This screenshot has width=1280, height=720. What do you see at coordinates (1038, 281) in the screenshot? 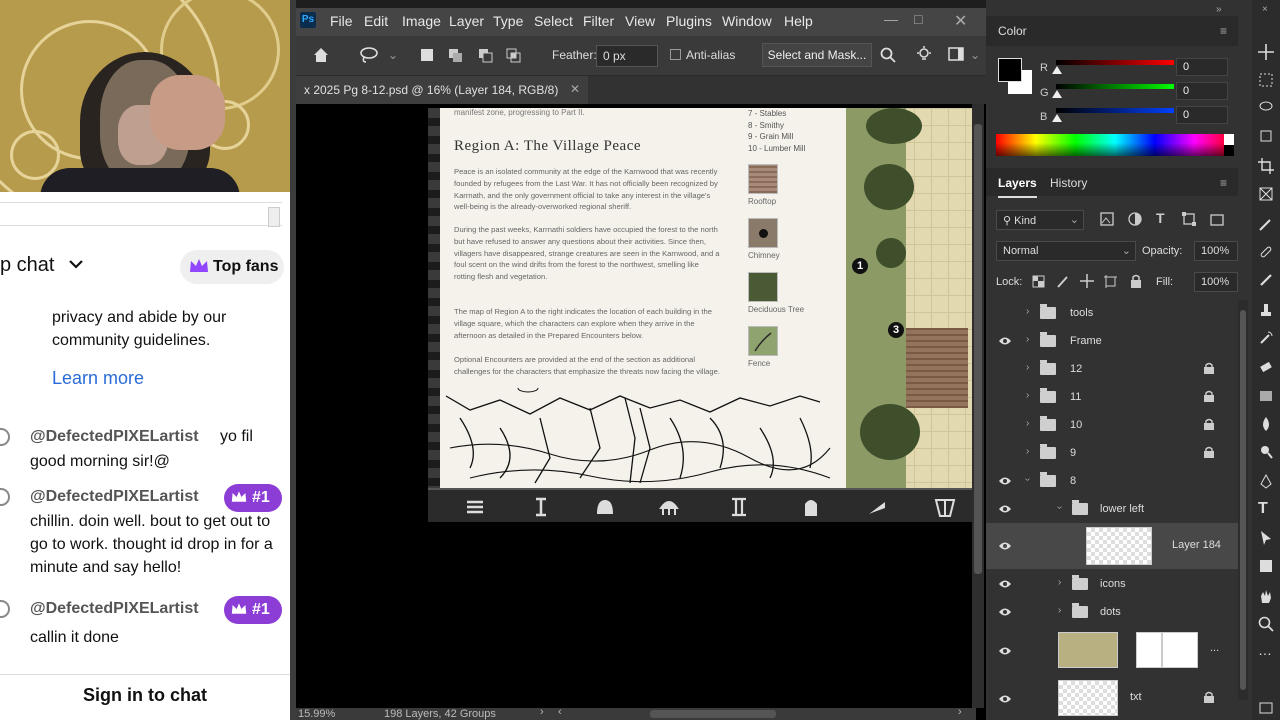
I see `lock-transparent-icon` at bounding box center [1038, 281].